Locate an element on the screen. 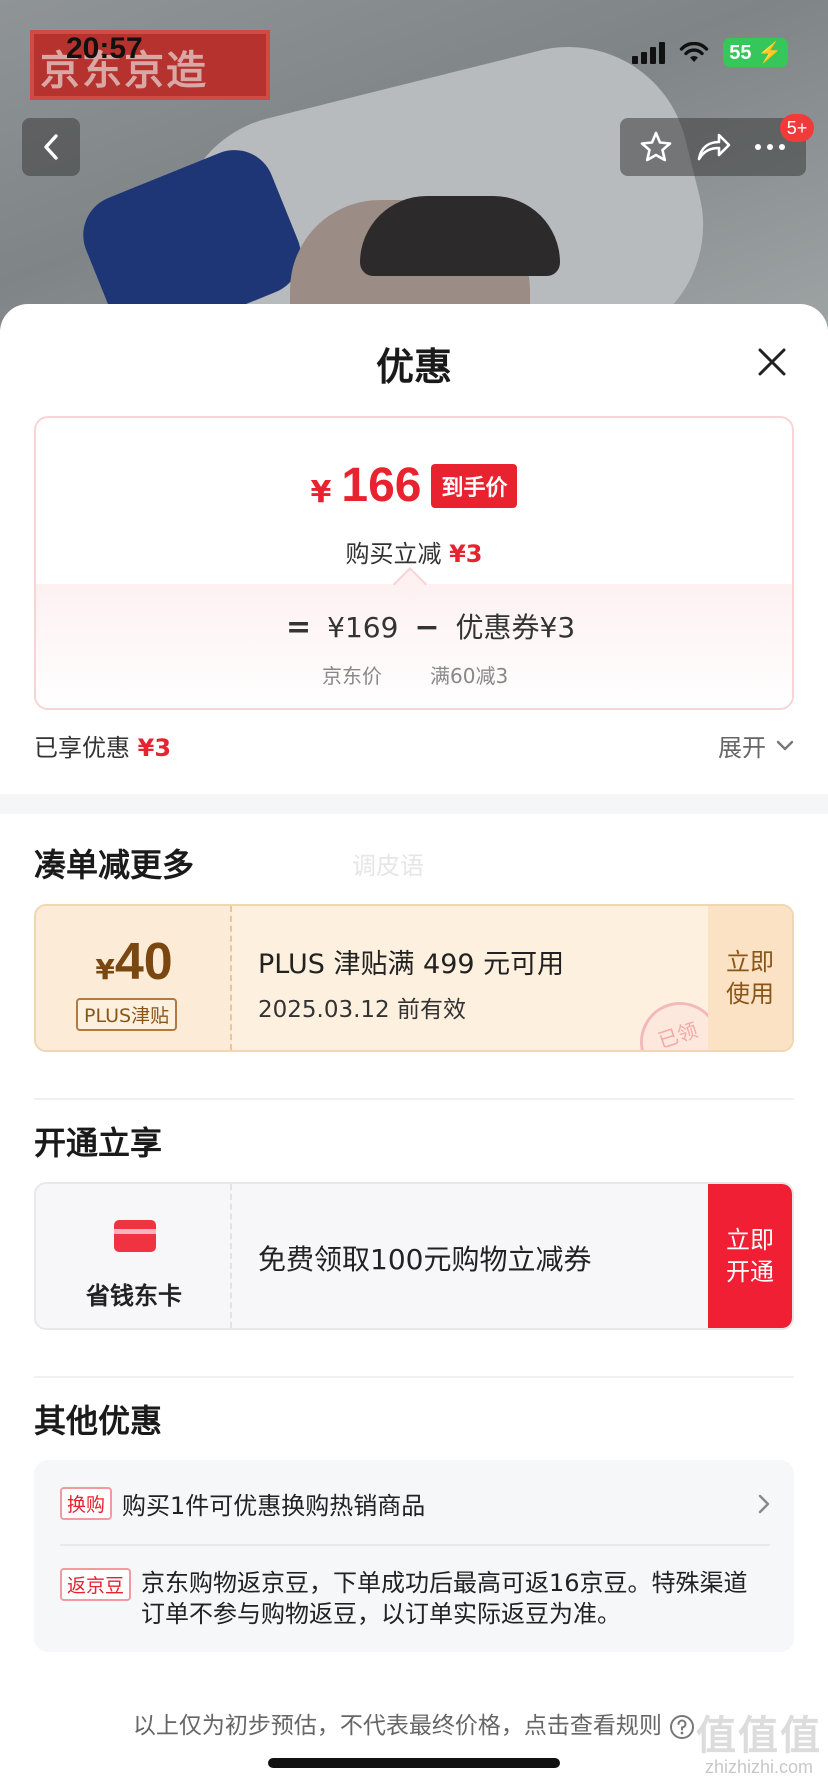  top-action-bar is located at coordinates (713, 147).